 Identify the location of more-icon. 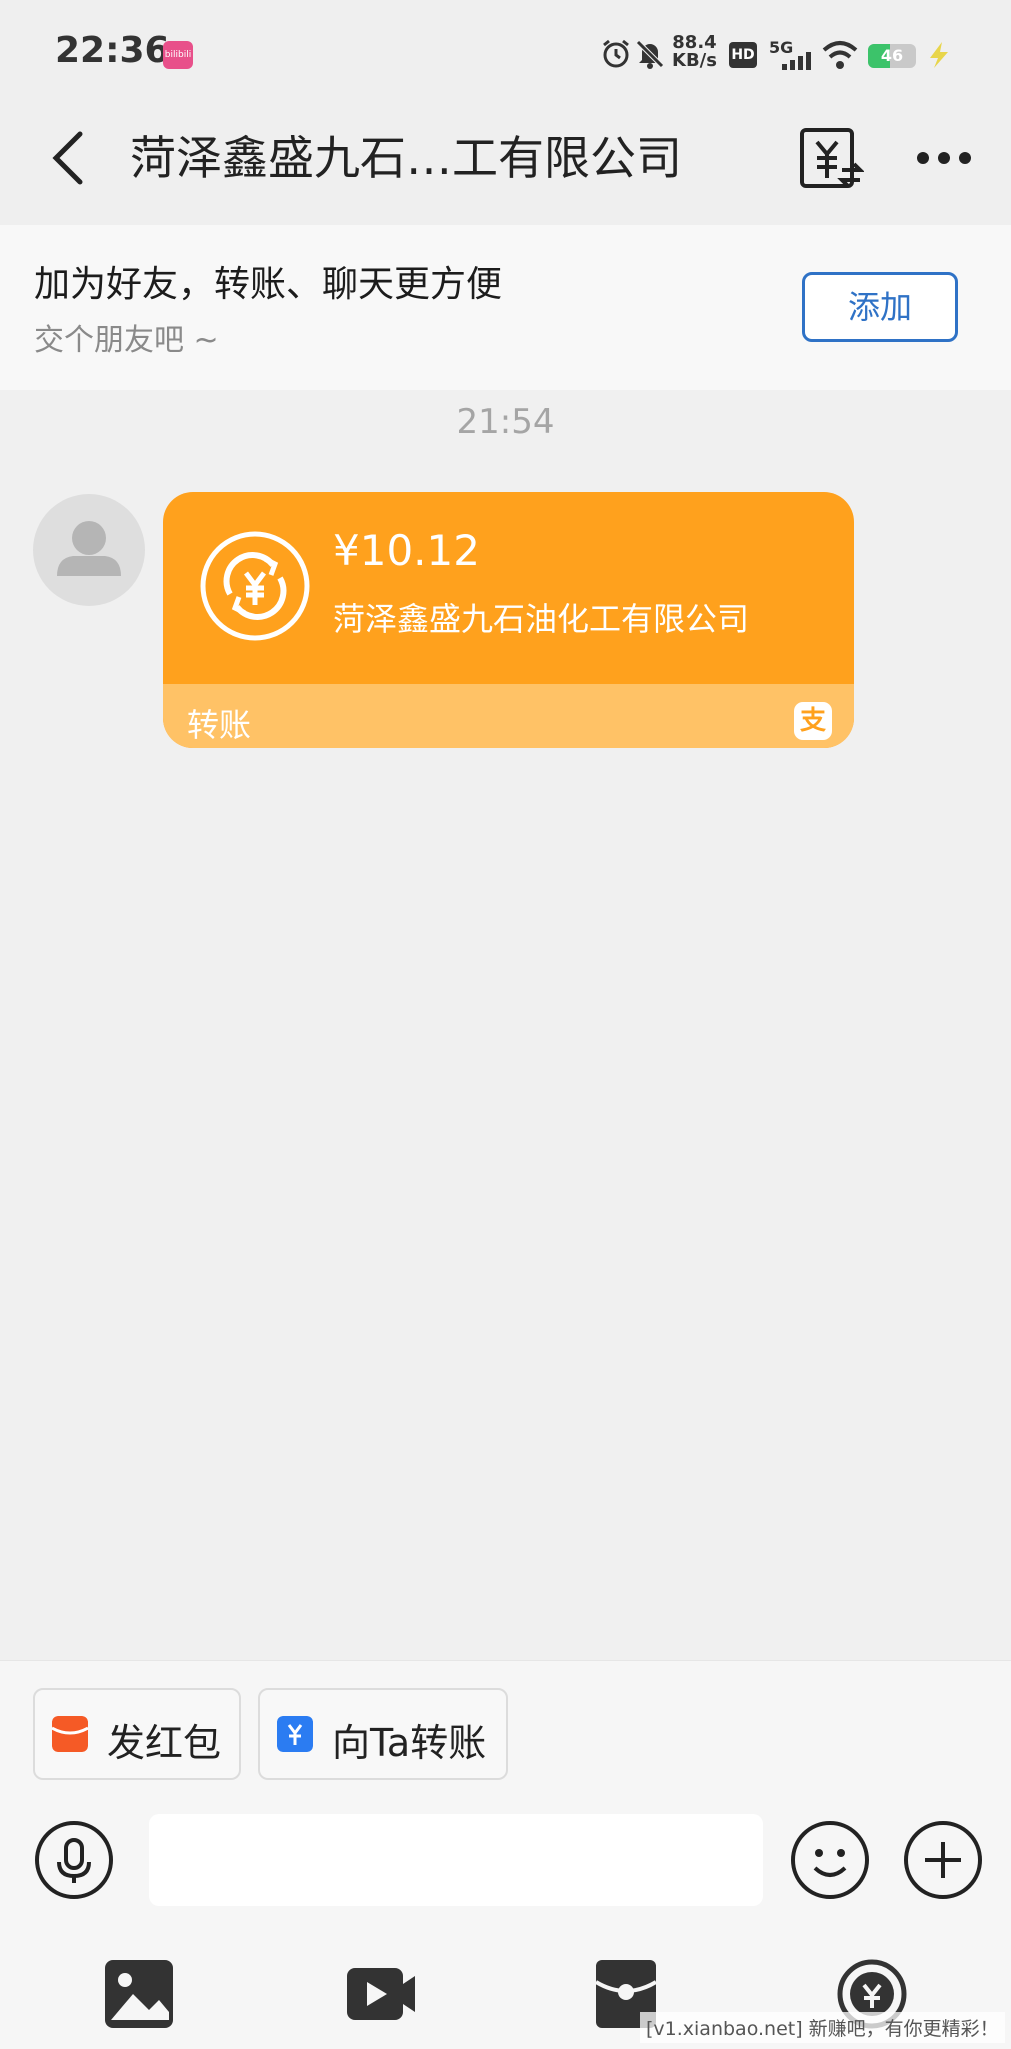
(944, 158).